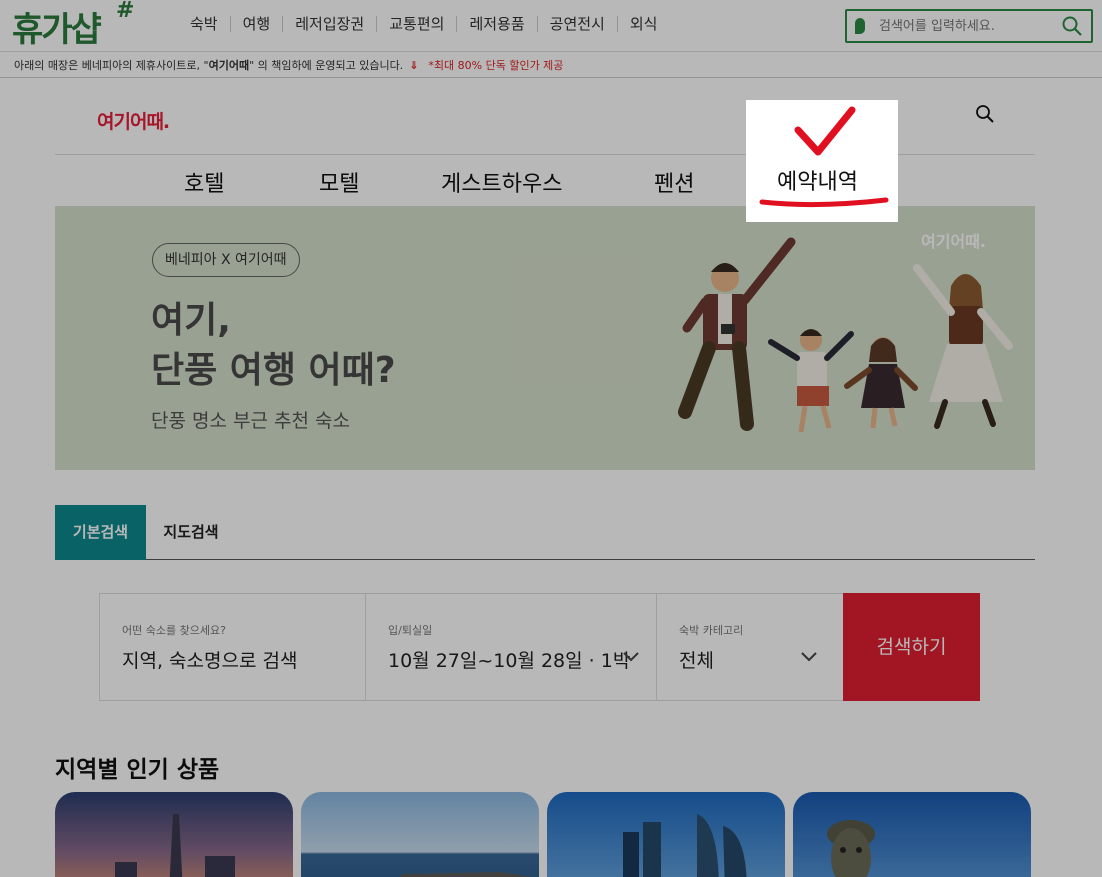 The width and height of the screenshot is (1102, 877). Describe the element at coordinates (100, 532) in the screenshot. I see `tab-basic-search: 기본검색` at that location.